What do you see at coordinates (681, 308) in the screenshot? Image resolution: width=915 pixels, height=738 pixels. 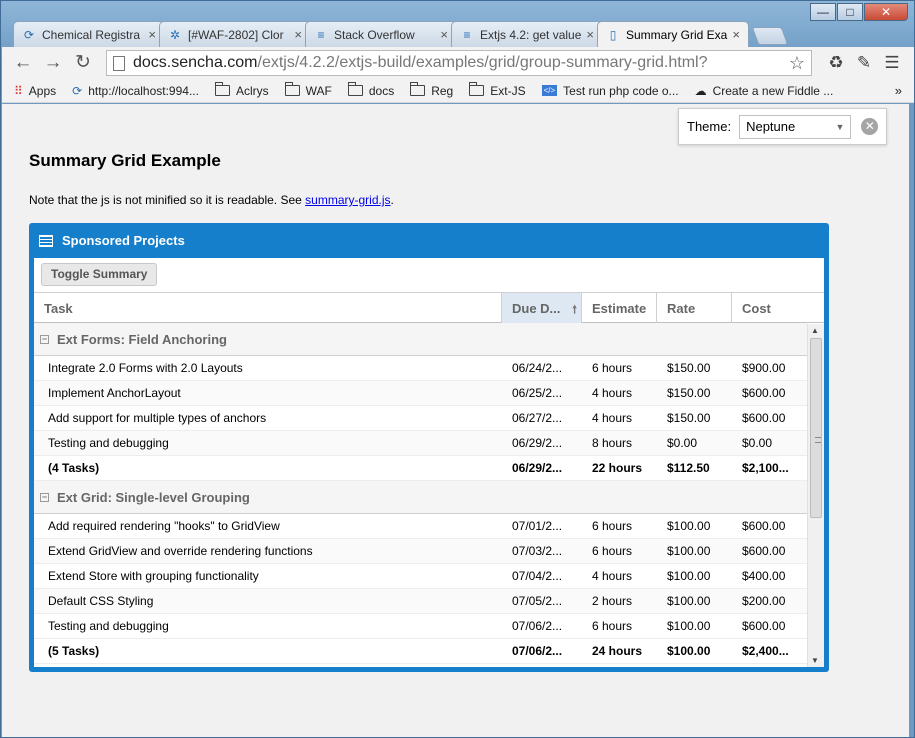 I see `column-rate-label: Rate` at bounding box center [681, 308].